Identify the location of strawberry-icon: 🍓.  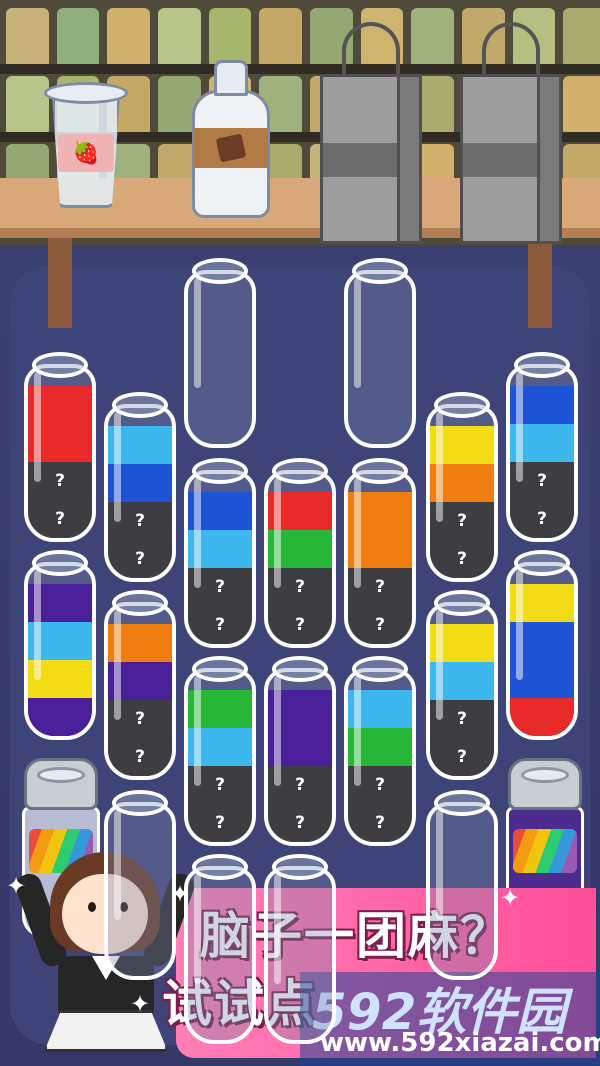
(86, 153).